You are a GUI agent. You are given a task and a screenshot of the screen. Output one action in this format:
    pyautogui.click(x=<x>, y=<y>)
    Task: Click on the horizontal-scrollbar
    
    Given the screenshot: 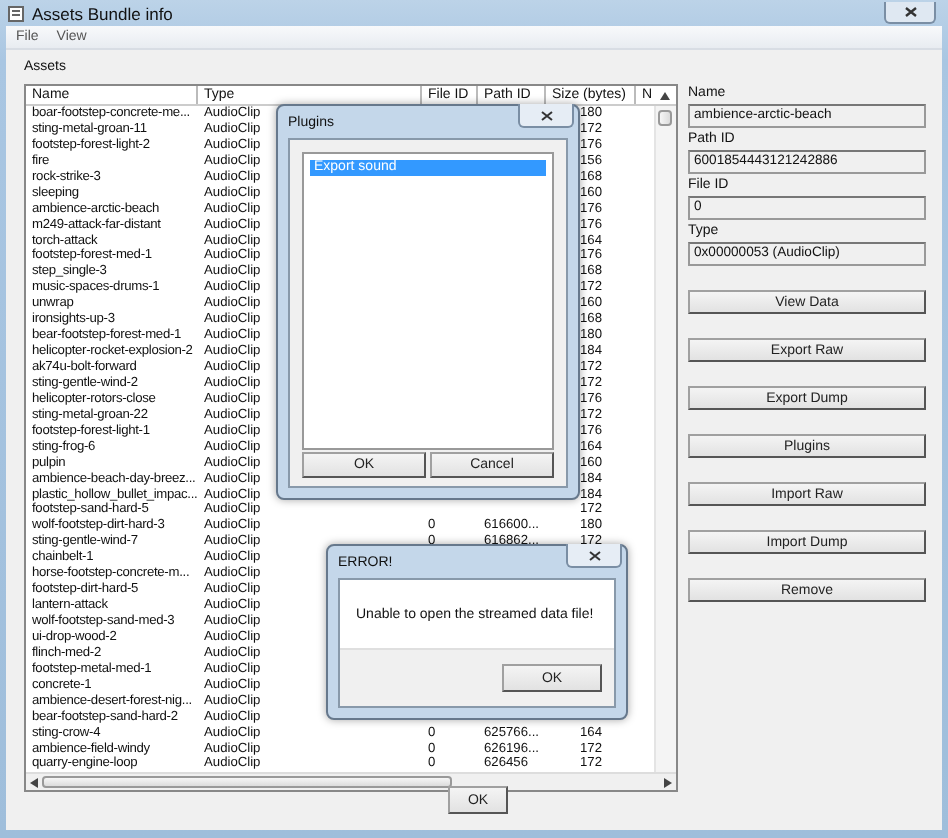 What is the action you would take?
    pyautogui.click(x=351, y=781)
    